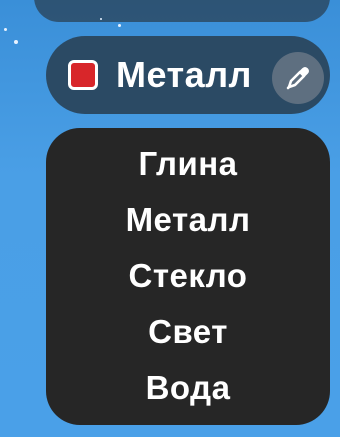 The height and width of the screenshot is (437, 340). Describe the element at coordinates (188, 164) in the screenshot. I see `material-option-clay: Глина` at that location.